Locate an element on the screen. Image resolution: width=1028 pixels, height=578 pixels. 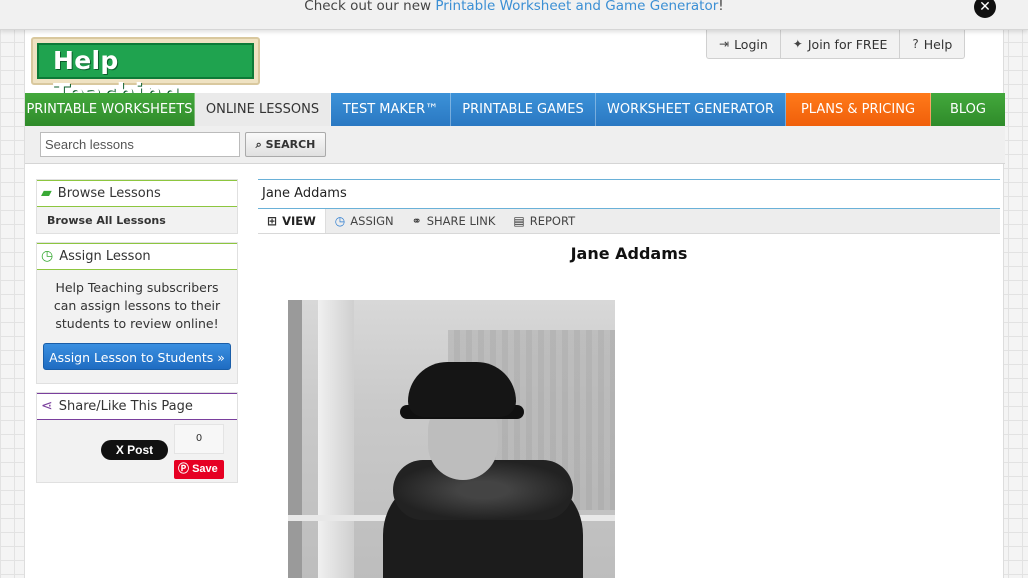
pinterest-icon: Ⓟ is located at coordinates (183, 469).